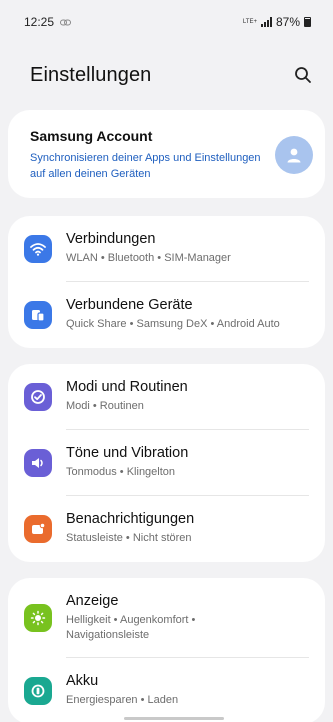 Image resolution: width=333 pixels, height=722 pixels. Describe the element at coordinates (148, 258) in the screenshot. I see `item-subtitle: WLAN • Bluetooth • SIM-Manager` at that location.